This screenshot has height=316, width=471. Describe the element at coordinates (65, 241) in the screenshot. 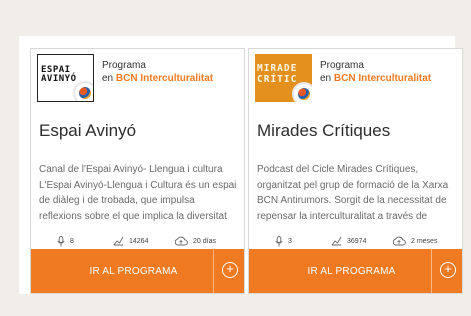

I see `episodes-stat: 8` at that location.